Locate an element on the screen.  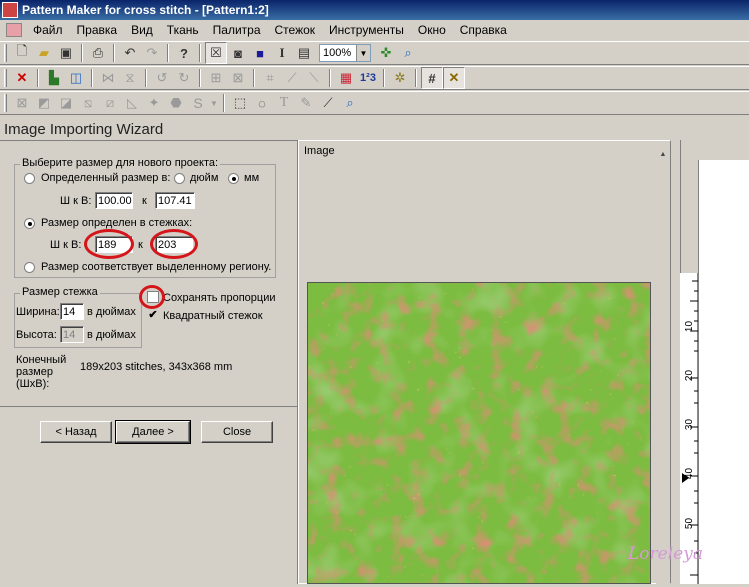
radio-region is located at coordinates (29, 267).